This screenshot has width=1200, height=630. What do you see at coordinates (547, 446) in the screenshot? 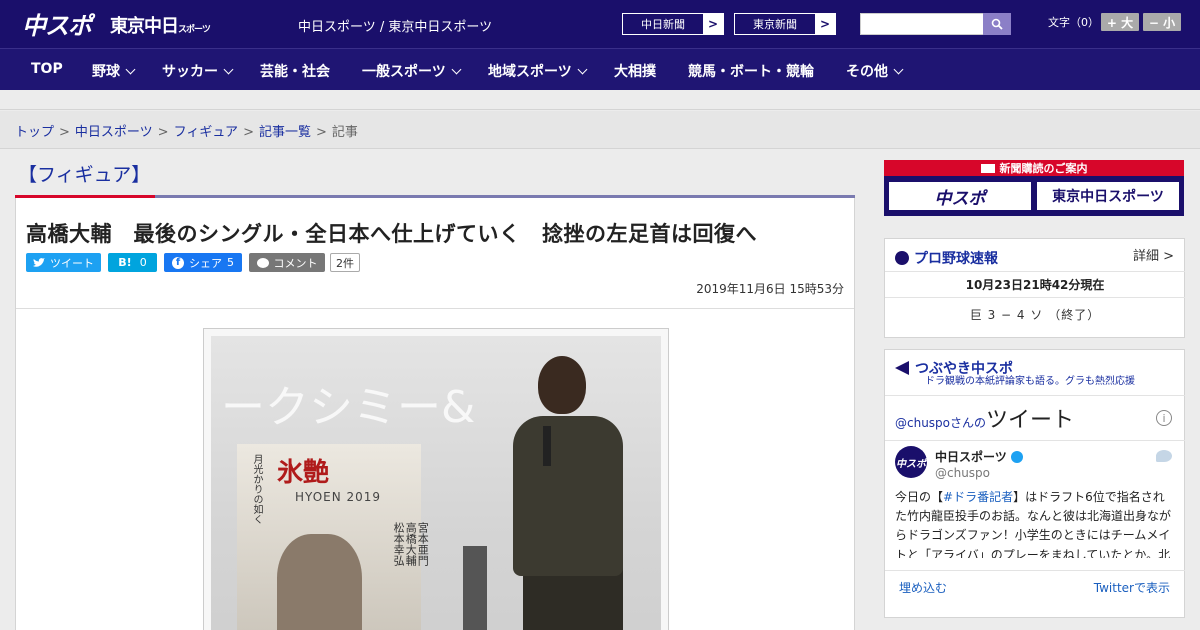
I see `microphone-icon` at bounding box center [547, 446].